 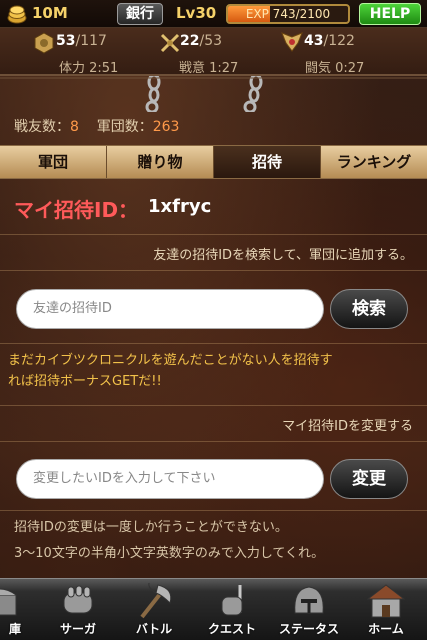 I want to click on player-level: Lv30, so click(x=196, y=13).